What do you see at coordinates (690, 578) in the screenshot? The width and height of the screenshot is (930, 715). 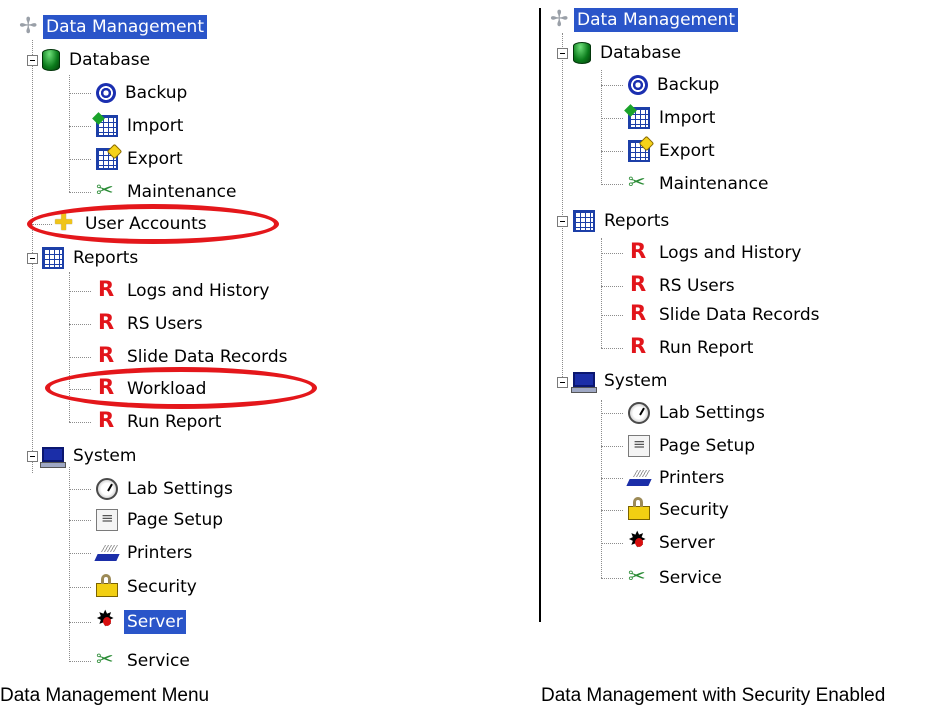 I see `tree-item-label: Service` at bounding box center [690, 578].